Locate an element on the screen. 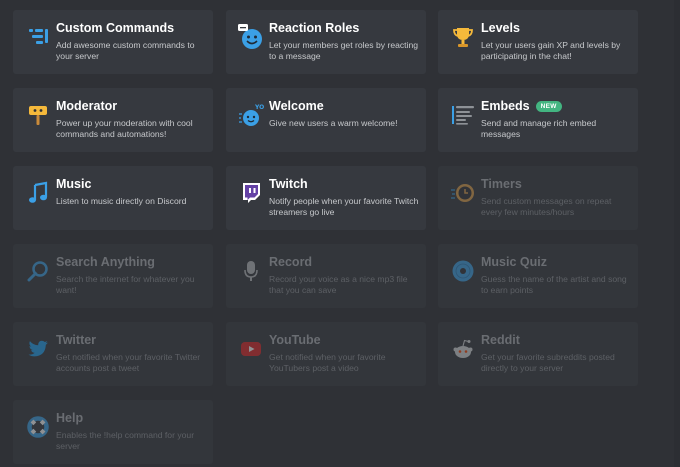  help-lifebuoy-icon is located at coordinates (38, 427).